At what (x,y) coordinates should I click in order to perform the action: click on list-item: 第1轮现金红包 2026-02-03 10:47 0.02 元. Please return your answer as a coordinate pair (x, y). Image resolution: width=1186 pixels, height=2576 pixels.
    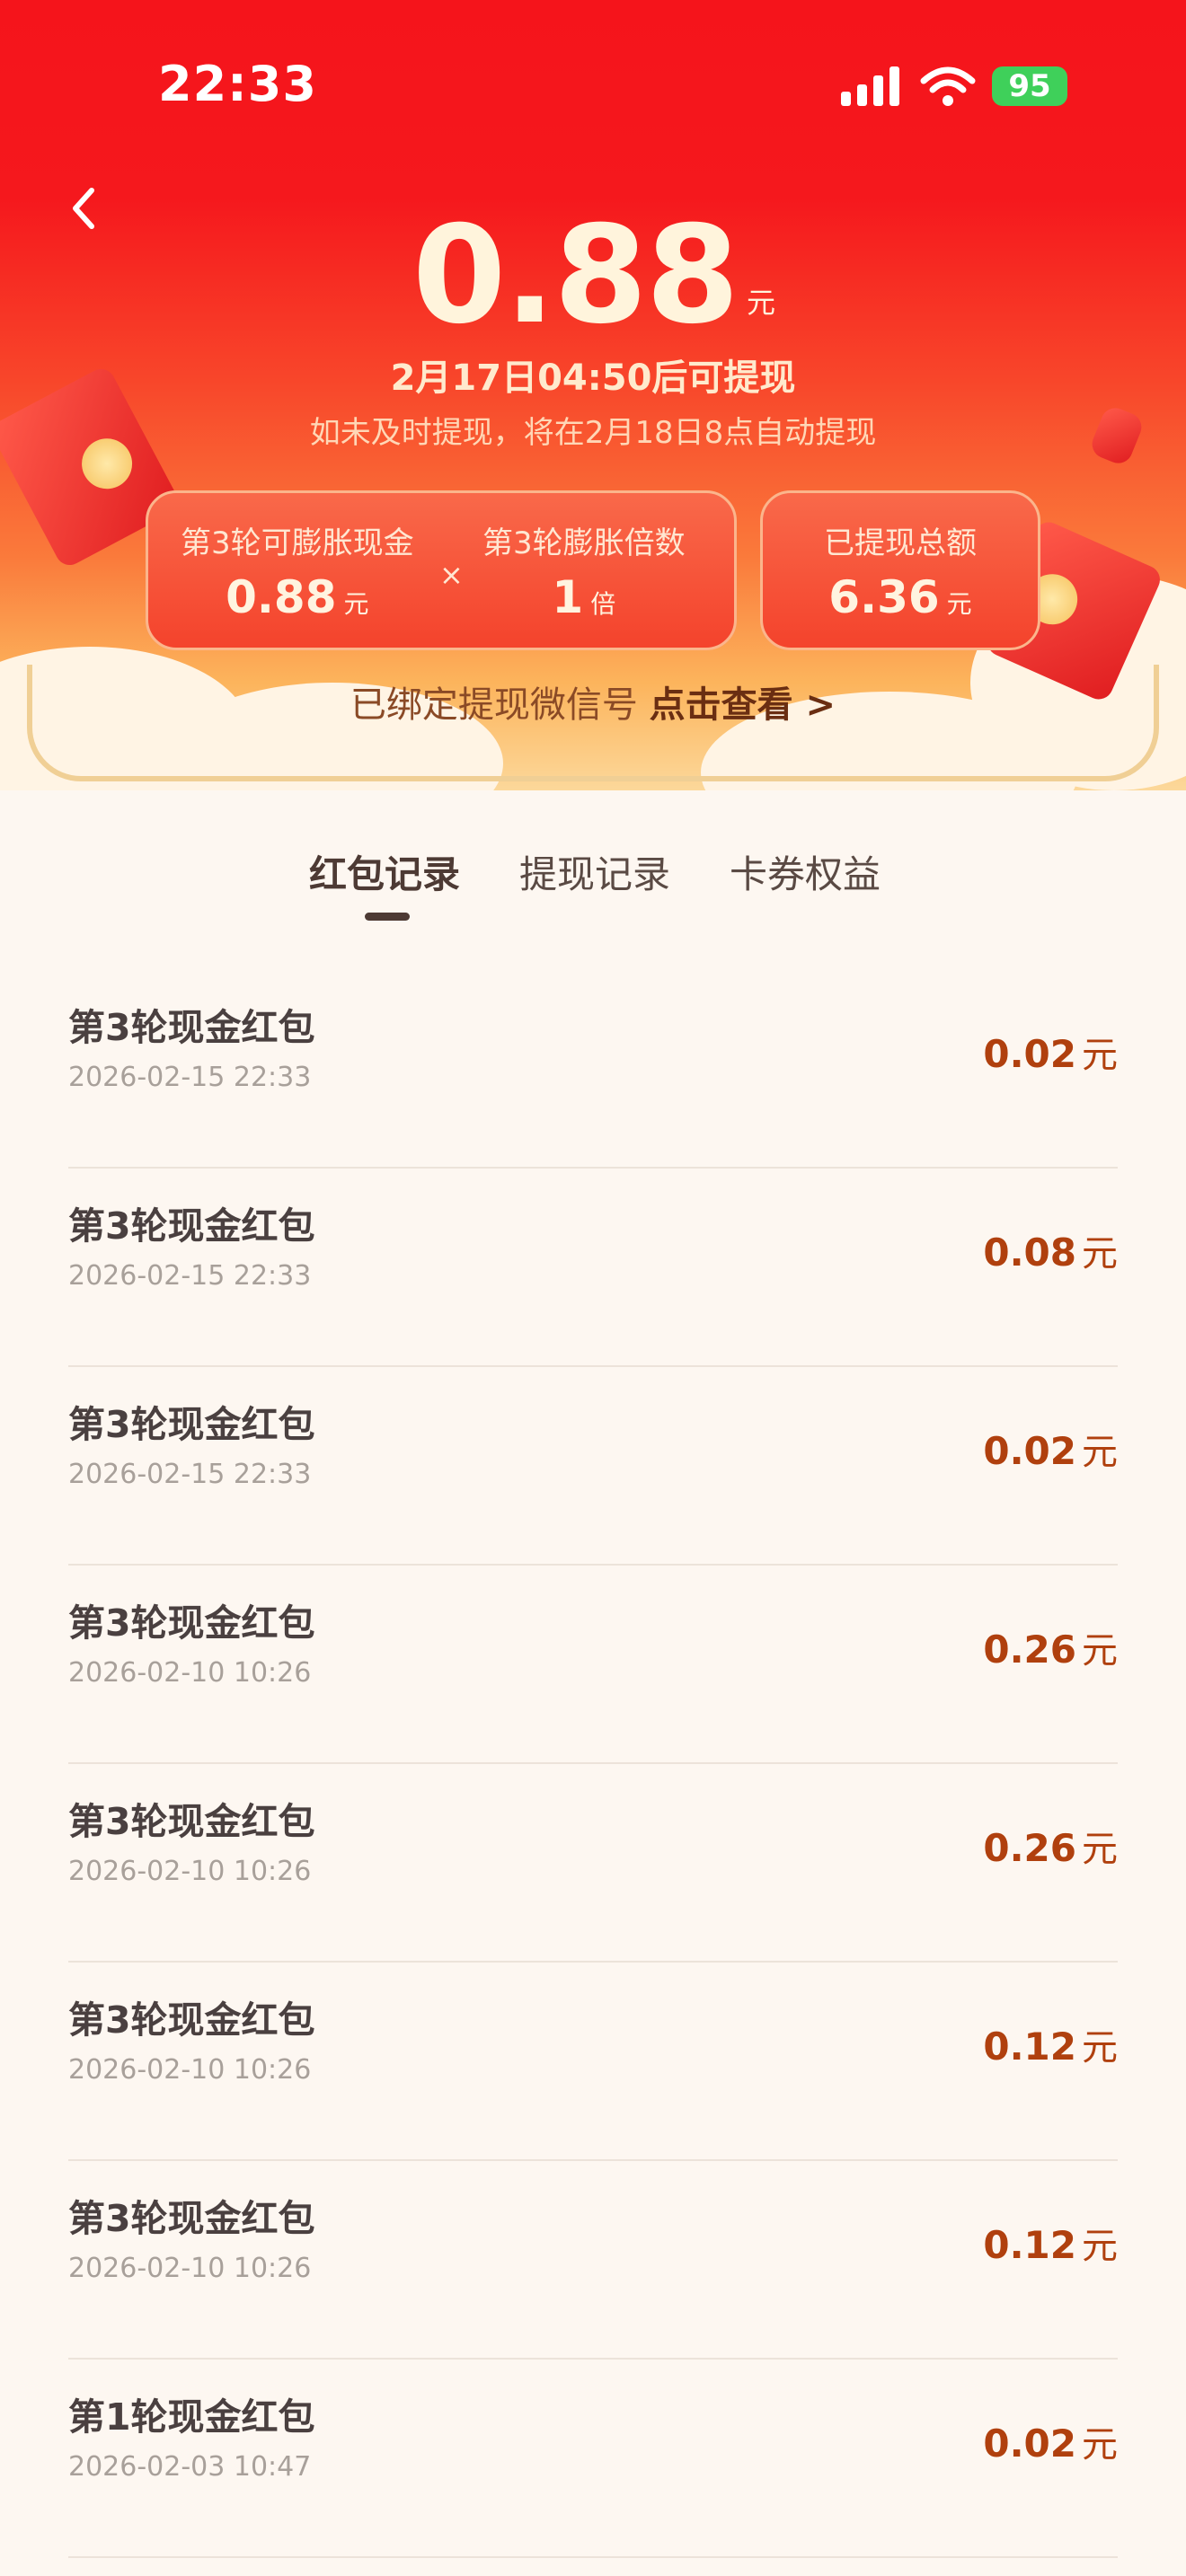
    Looking at the image, I should click on (593, 2459).